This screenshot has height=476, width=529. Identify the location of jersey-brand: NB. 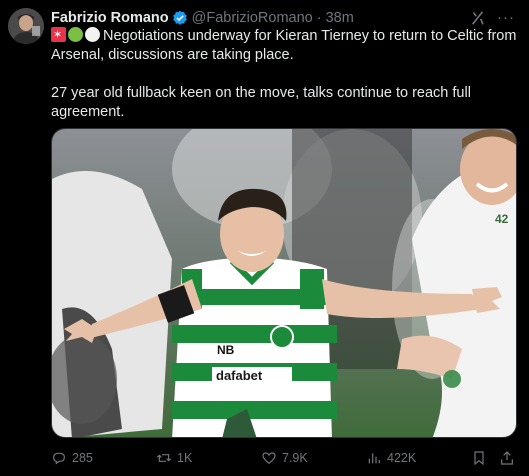
(226, 350).